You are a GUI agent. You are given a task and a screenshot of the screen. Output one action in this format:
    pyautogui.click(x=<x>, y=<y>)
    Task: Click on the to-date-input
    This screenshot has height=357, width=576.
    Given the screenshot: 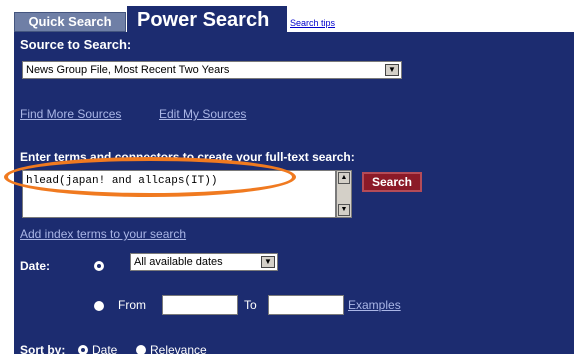 What is the action you would take?
    pyautogui.click(x=306, y=305)
    